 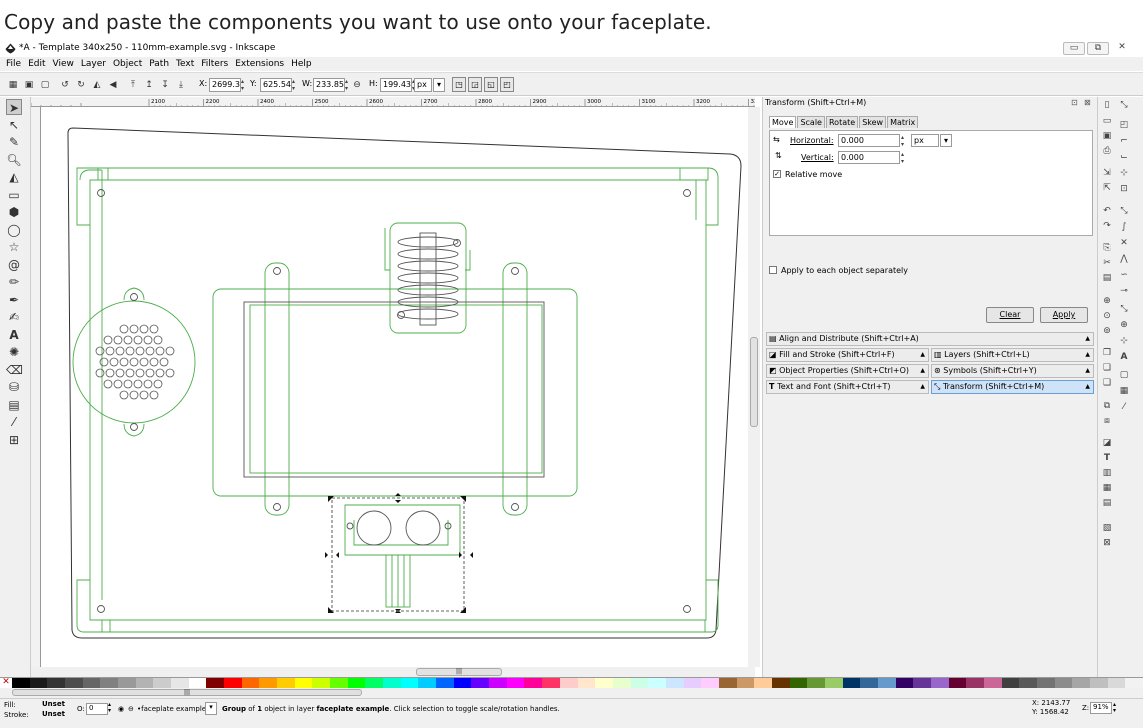 What do you see at coordinates (1107, 248) in the screenshot?
I see `copy-icon: ⎘` at bounding box center [1107, 248].